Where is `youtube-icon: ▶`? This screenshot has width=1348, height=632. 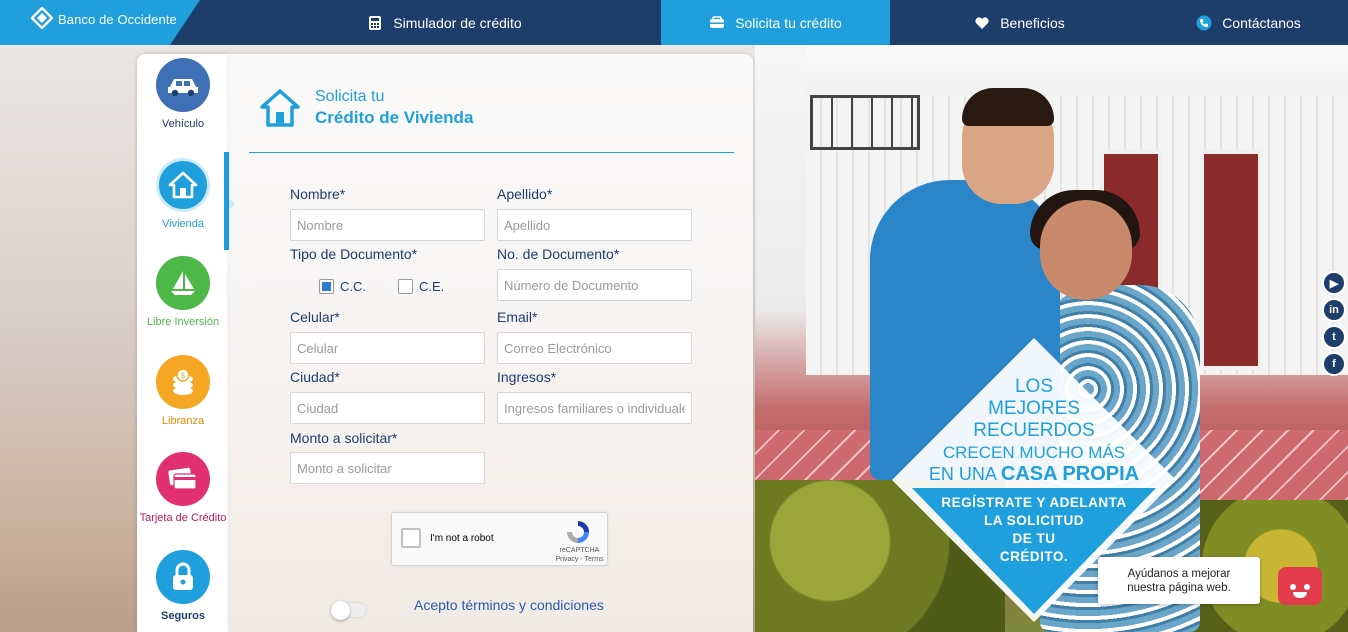
youtube-icon: ▶ is located at coordinates (1334, 283).